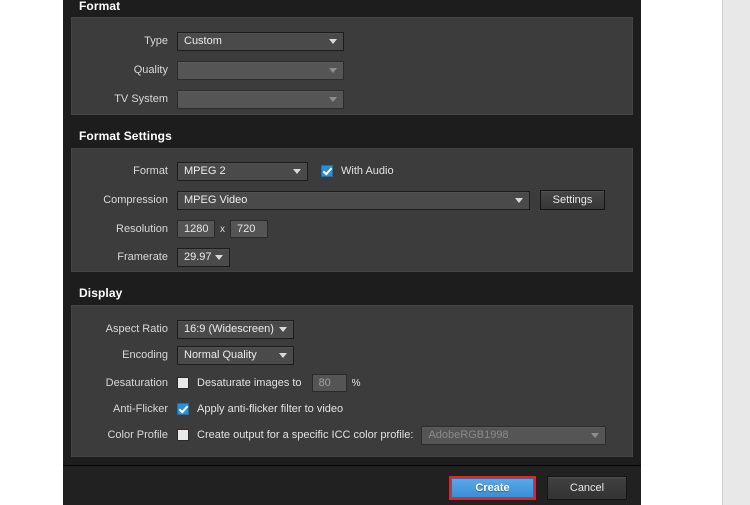 This screenshot has width=750, height=505. Describe the element at coordinates (222, 229) in the screenshot. I see `resolution-separator: x` at that location.